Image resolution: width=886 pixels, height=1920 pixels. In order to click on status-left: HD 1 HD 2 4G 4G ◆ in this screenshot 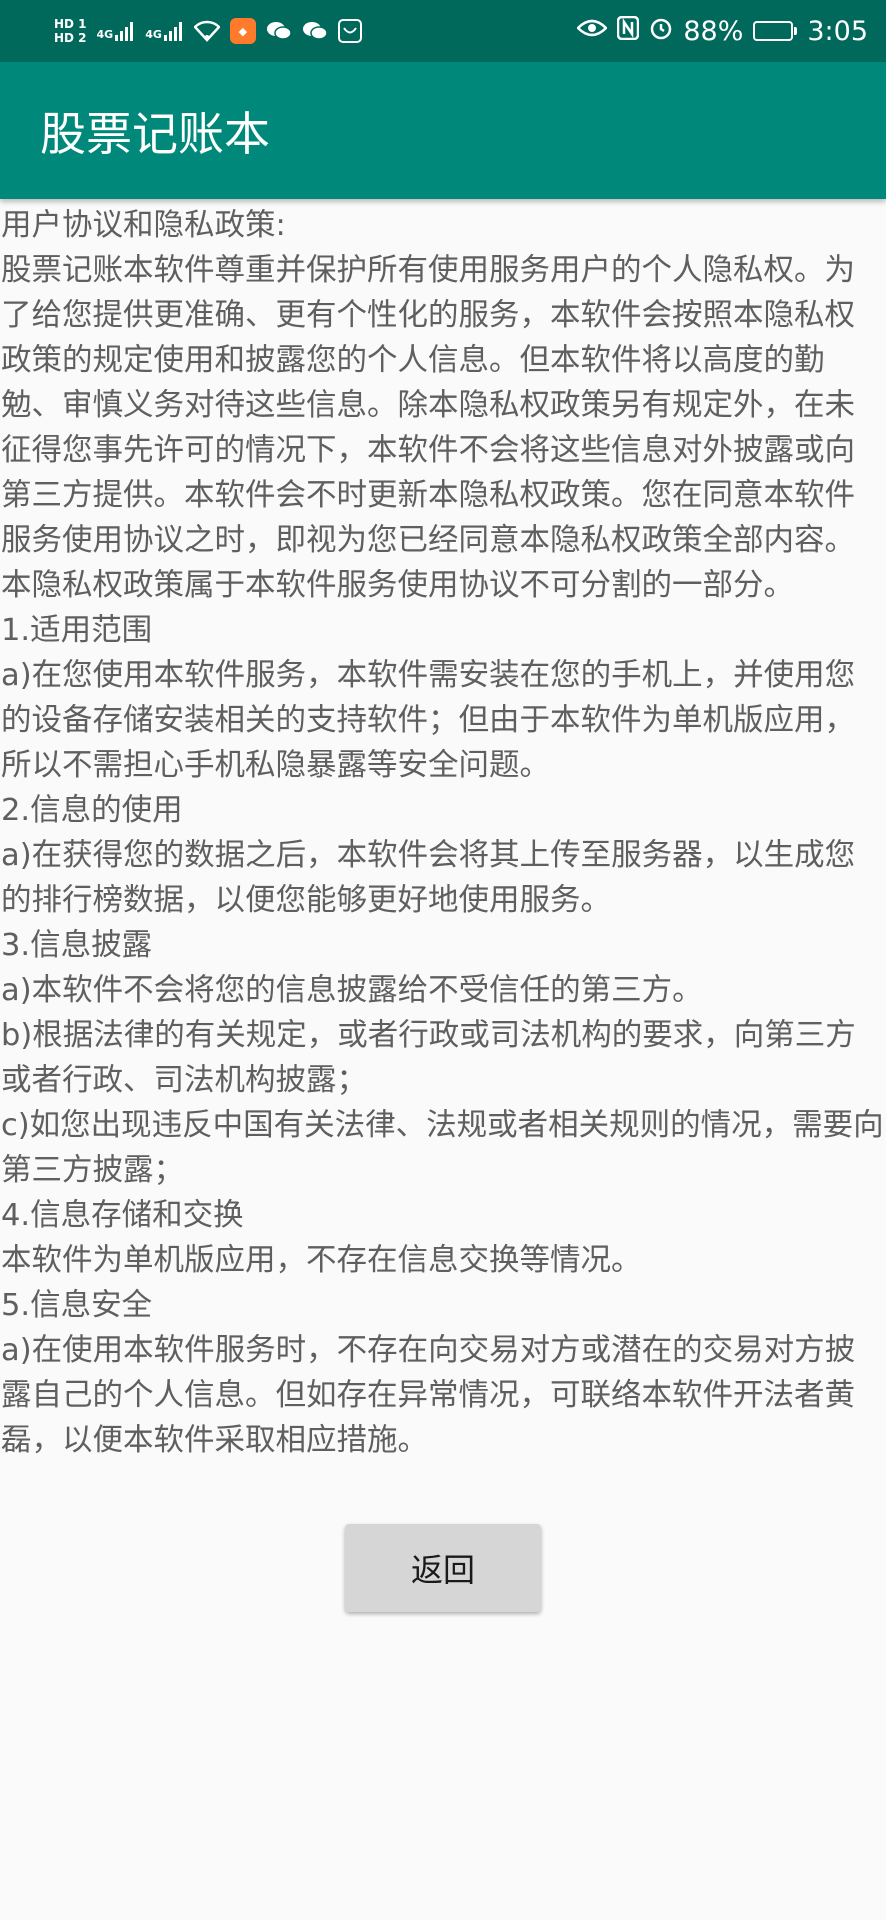, I will do `click(210, 31)`.